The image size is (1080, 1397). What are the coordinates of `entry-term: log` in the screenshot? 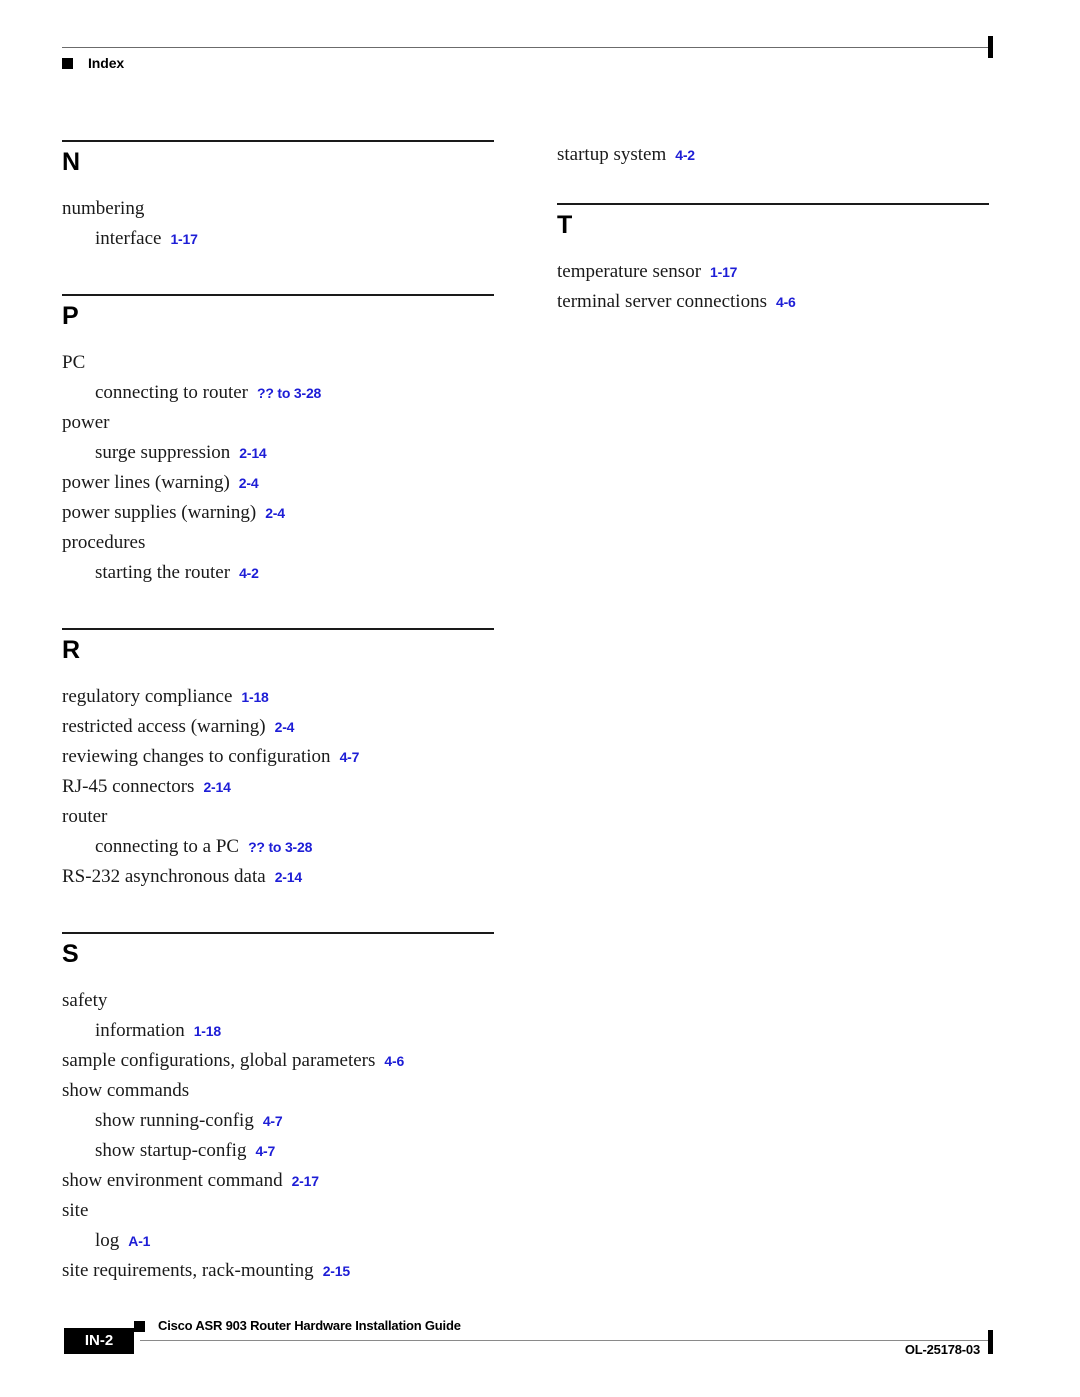 It's located at (107, 1240).